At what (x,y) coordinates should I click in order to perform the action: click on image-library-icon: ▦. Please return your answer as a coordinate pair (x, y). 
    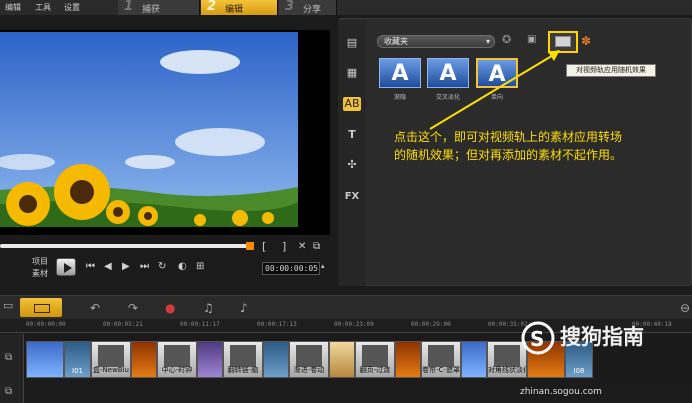
    Looking at the image, I should click on (352, 73).